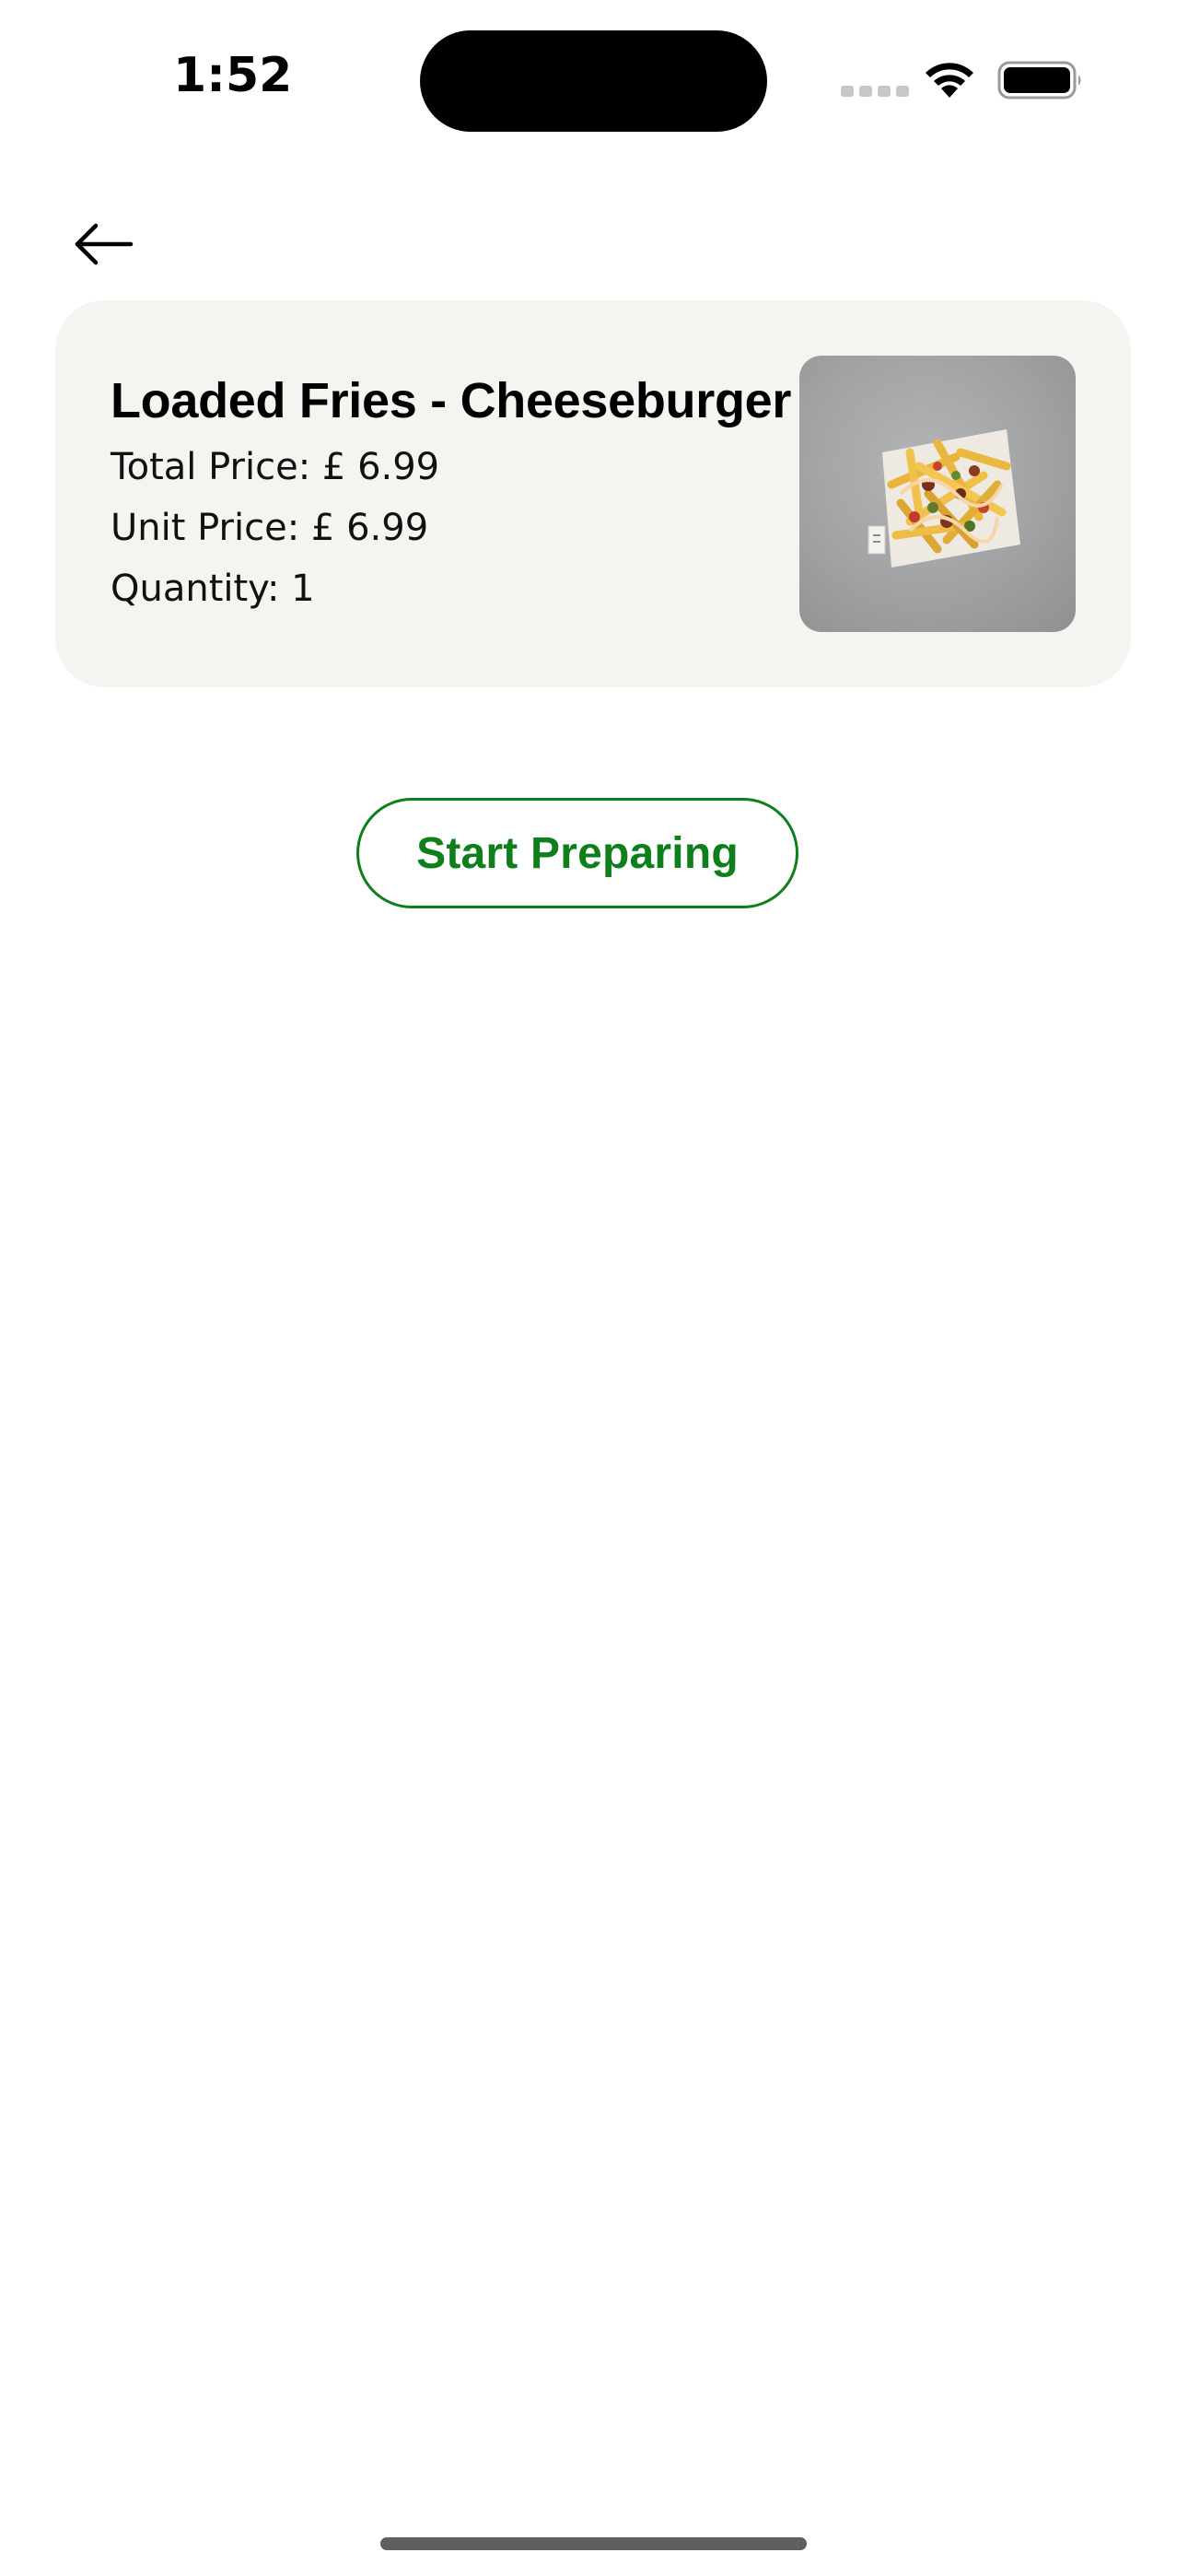 The height and width of the screenshot is (2576, 1188). Describe the element at coordinates (875, 91) in the screenshot. I see `cellular-signal-icon` at that location.